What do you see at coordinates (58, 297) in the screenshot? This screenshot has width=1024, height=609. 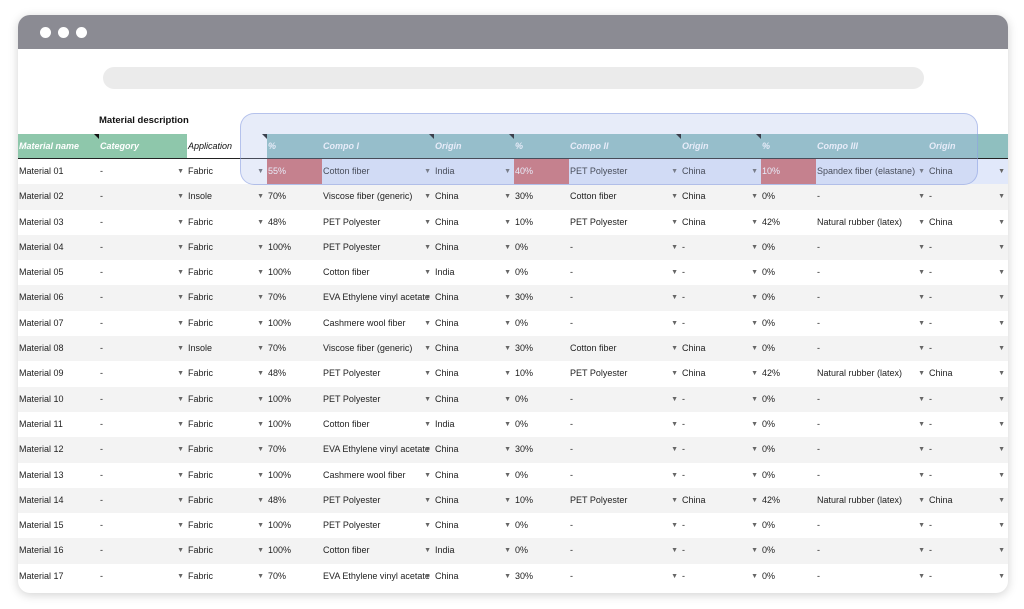 I see `cell-material-name: Material 06` at bounding box center [58, 297].